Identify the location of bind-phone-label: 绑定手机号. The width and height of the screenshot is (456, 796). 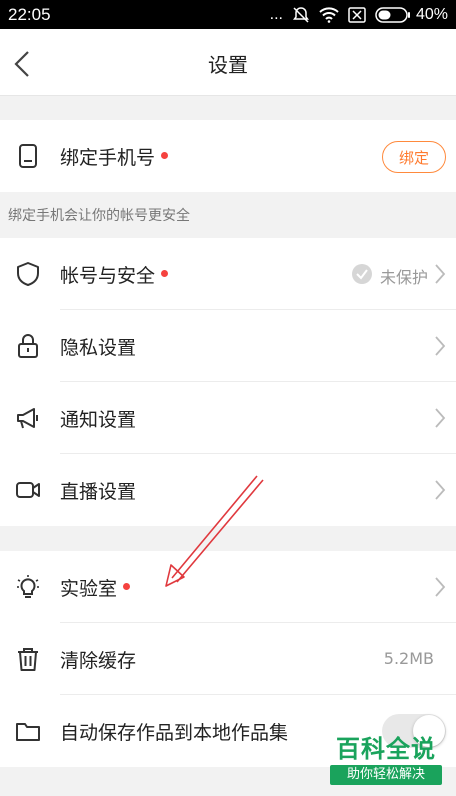
(114, 156).